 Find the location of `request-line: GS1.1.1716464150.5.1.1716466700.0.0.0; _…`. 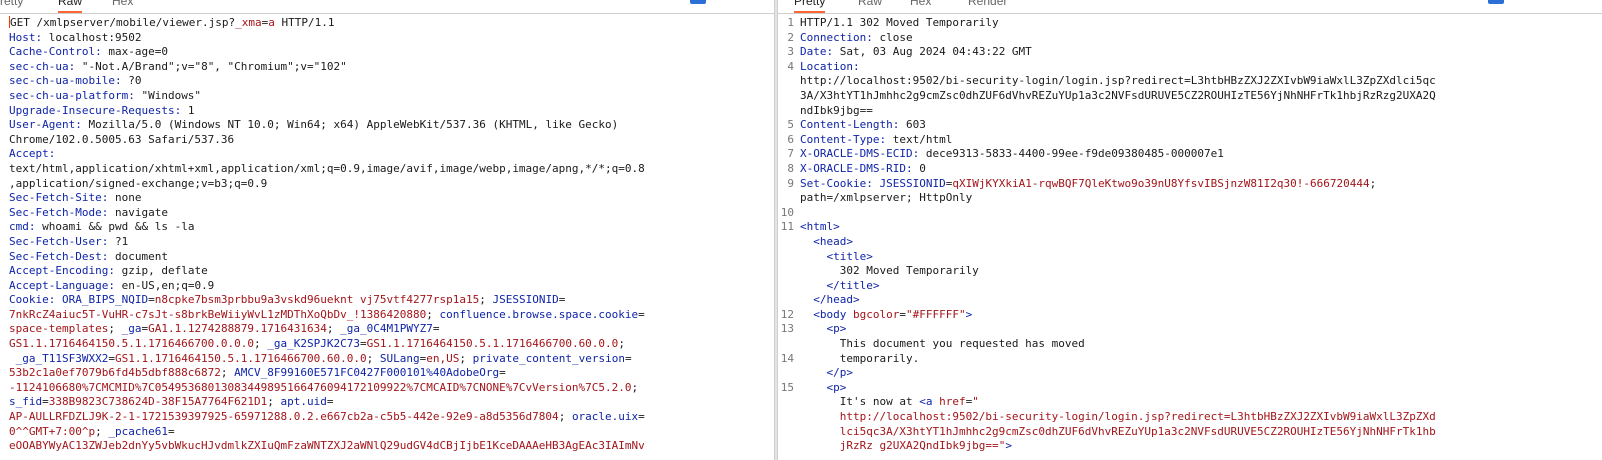

request-line: GS1.1.1716464150.5.1.1716466700.0.0.0; _… is located at coordinates (391, 344).